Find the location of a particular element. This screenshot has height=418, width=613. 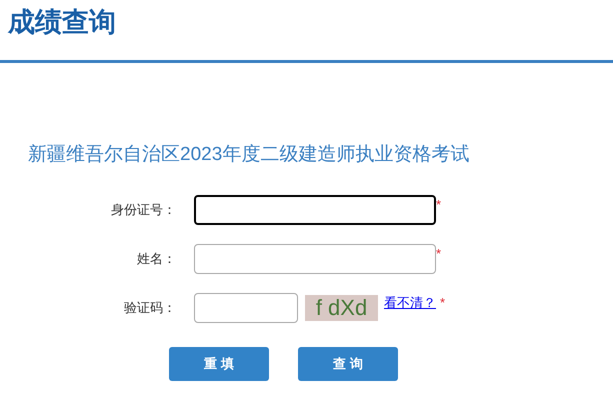

field-label: 身份证号： is located at coordinates (143, 210).